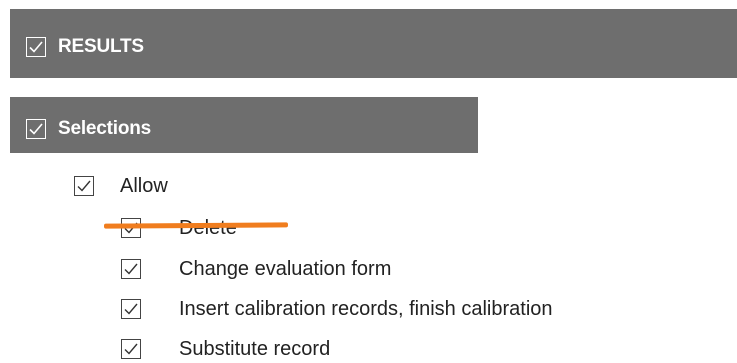 The image size is (737, 363). Describe the element at coordinates (196, 225) in the screenshot. I see `strikethrough-annotation` at that location.